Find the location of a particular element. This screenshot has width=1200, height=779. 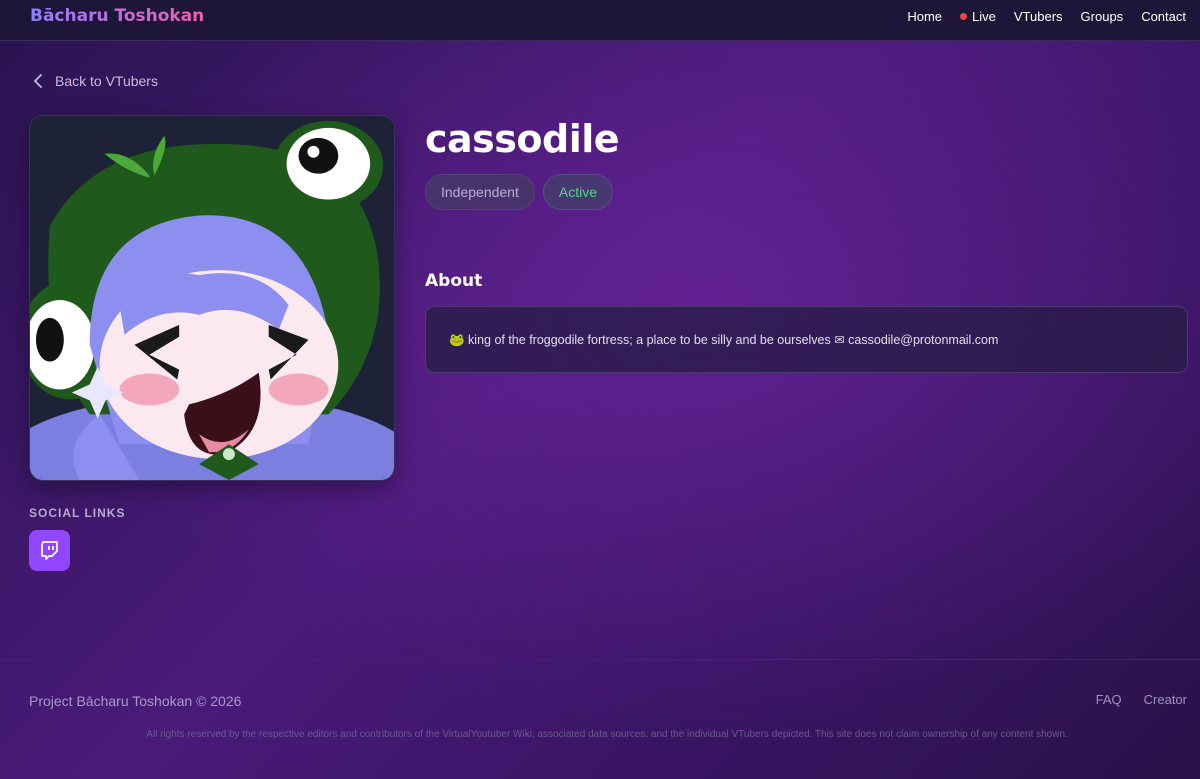

nav-home-label: Home is located at coordinates (925, 16).